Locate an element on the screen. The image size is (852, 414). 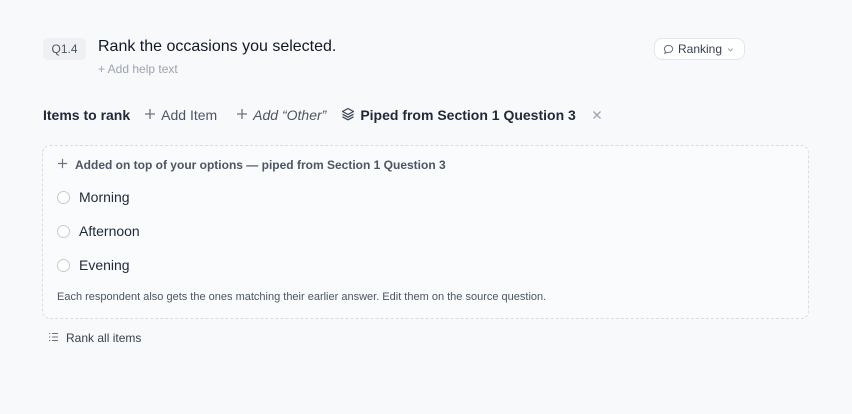
ordered-list-icon is located at coordinates (53, 338).